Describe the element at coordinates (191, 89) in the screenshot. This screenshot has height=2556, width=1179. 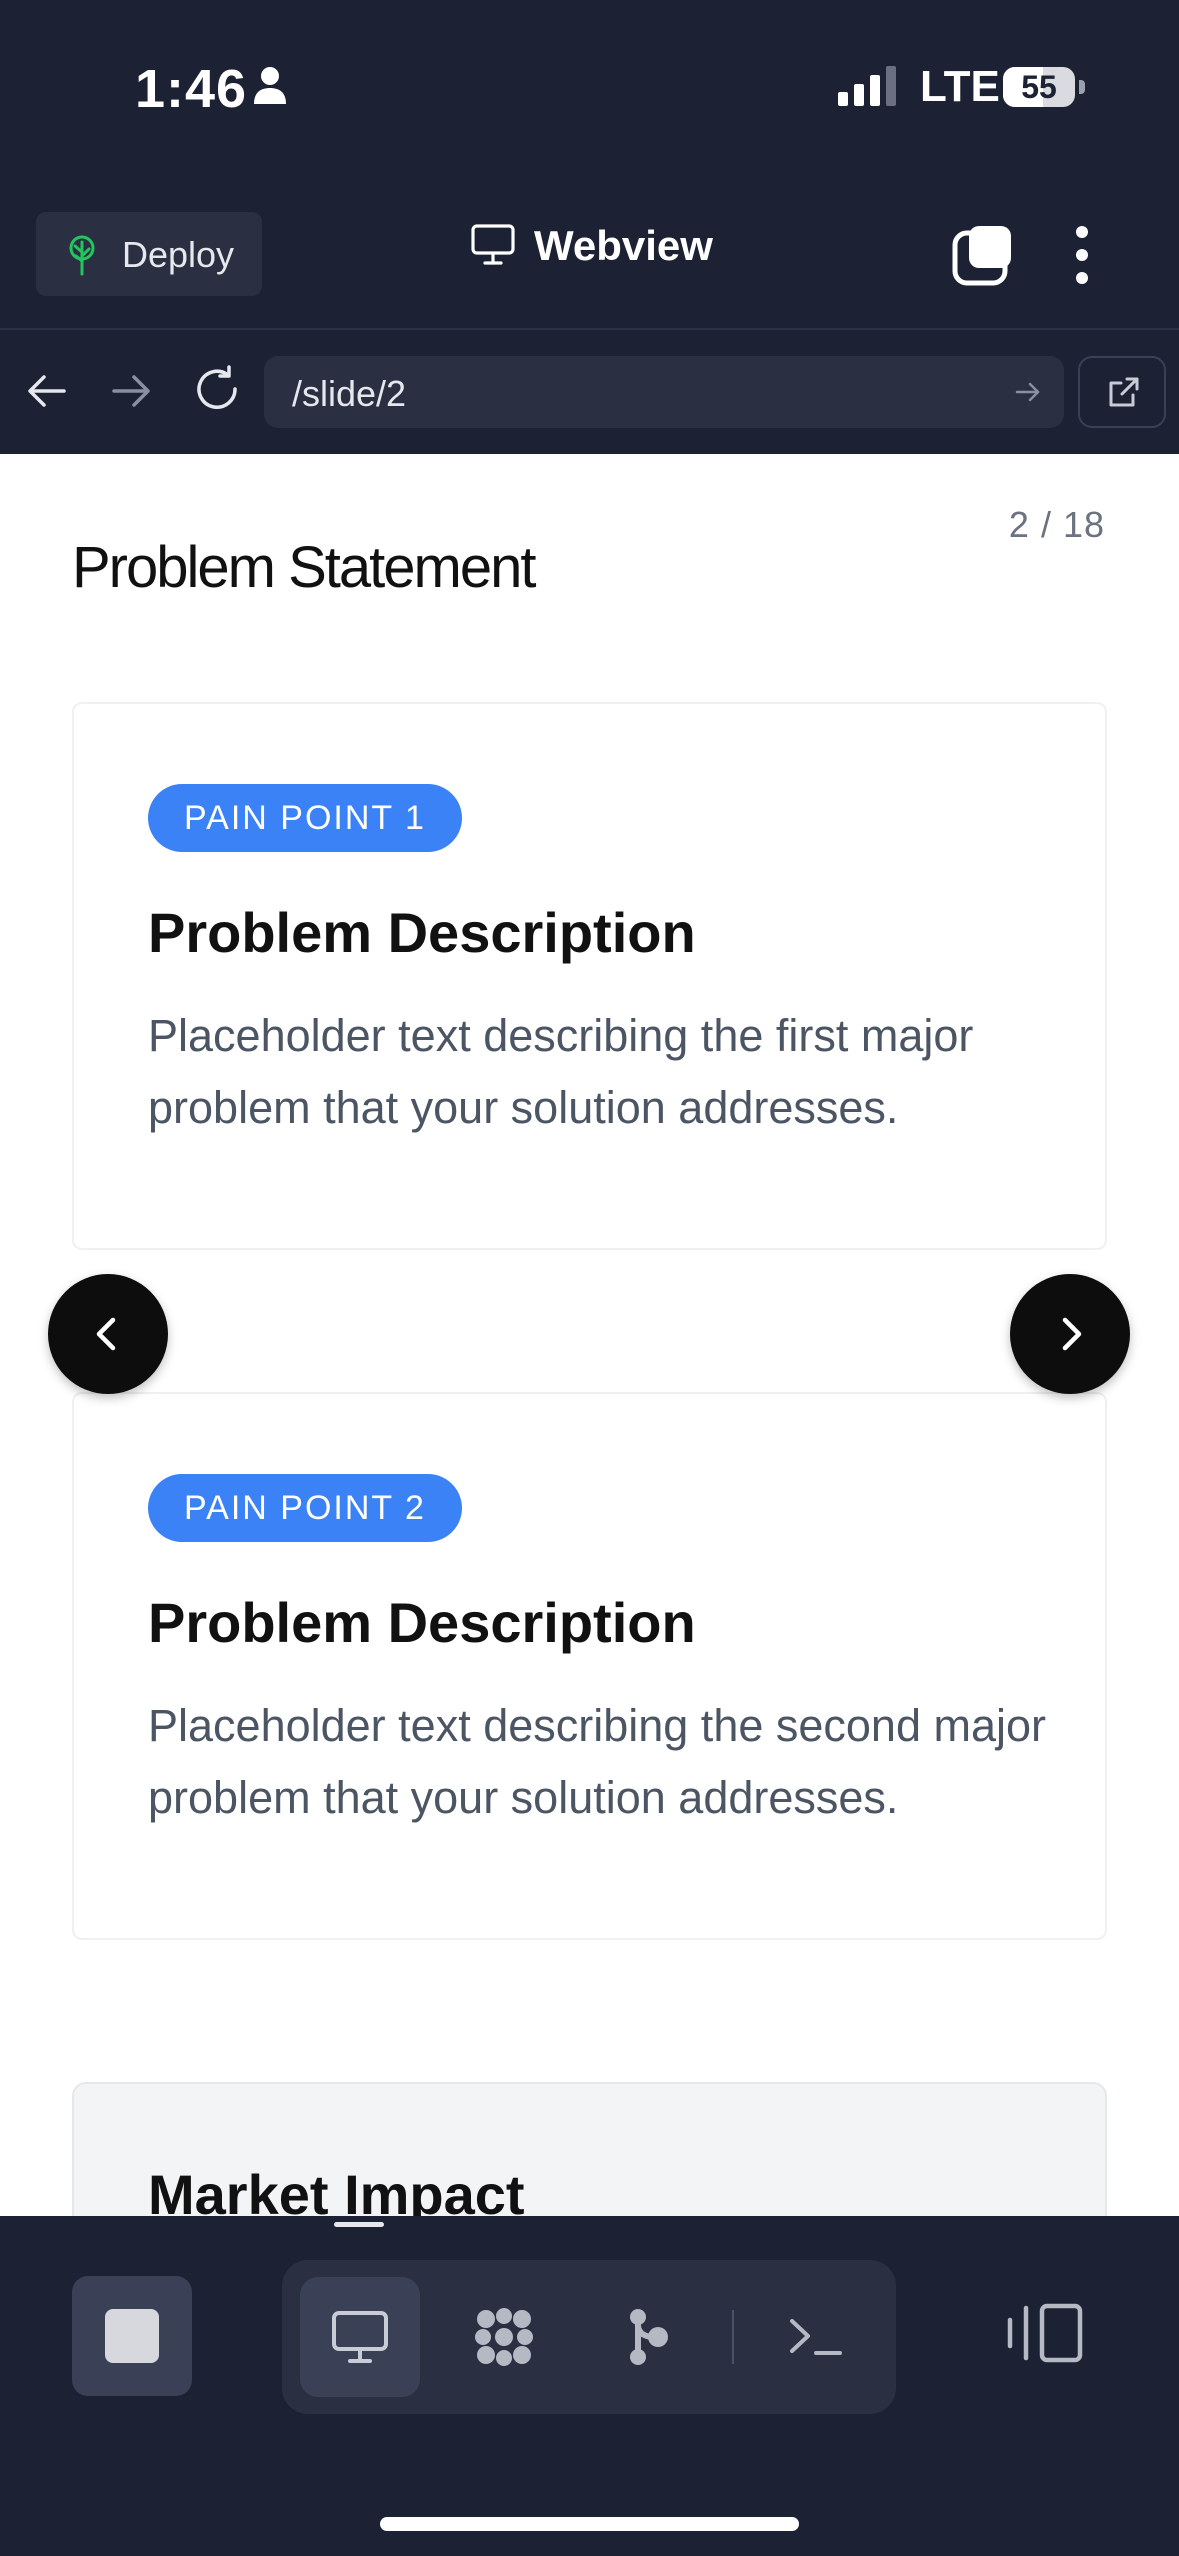
I see `status-time: 1:46` at that location.